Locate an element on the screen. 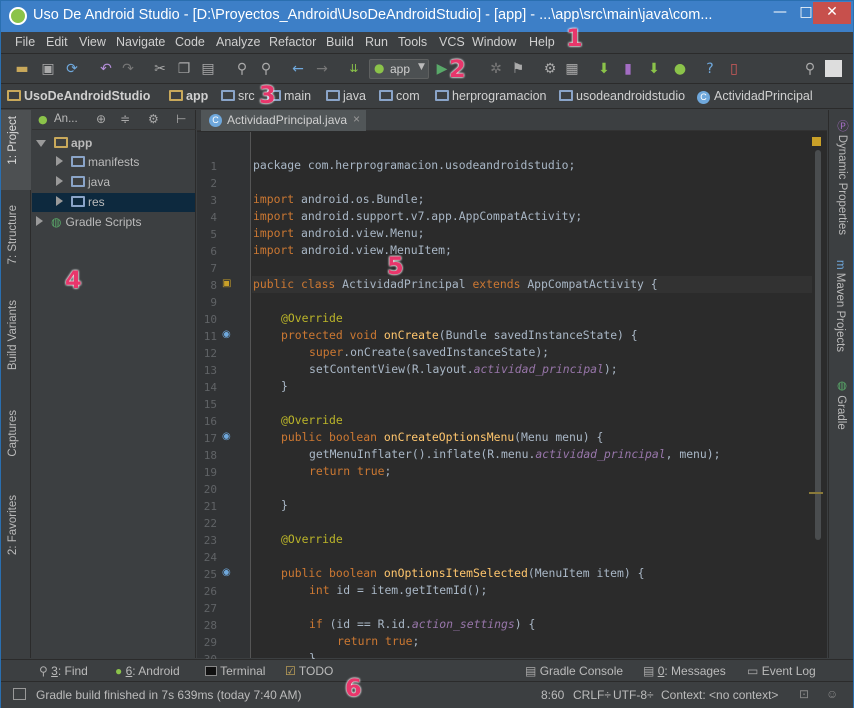 The width and height of the screenshot is (854, 708). breadcrumb-item-com: com is located at coordinates (399, 96).